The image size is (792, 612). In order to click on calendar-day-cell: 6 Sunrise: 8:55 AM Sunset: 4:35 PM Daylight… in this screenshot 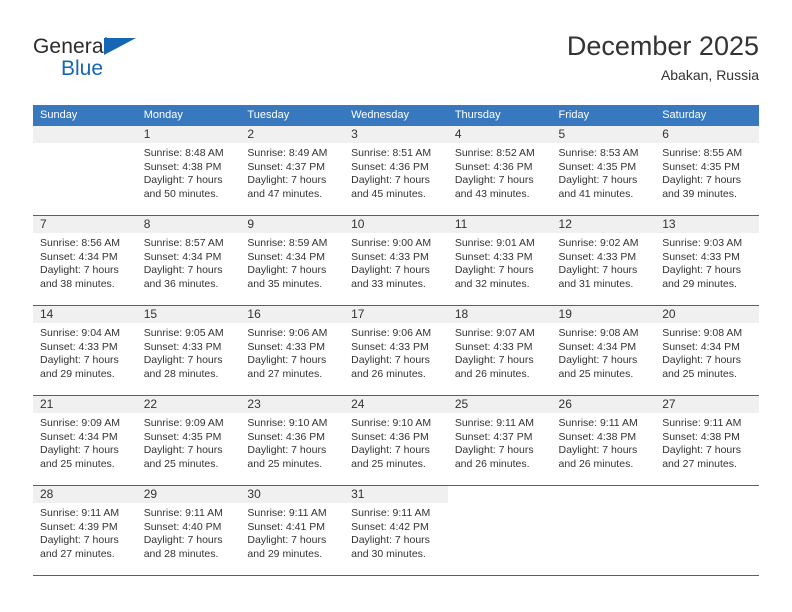, I will do `click(707, 171)`.